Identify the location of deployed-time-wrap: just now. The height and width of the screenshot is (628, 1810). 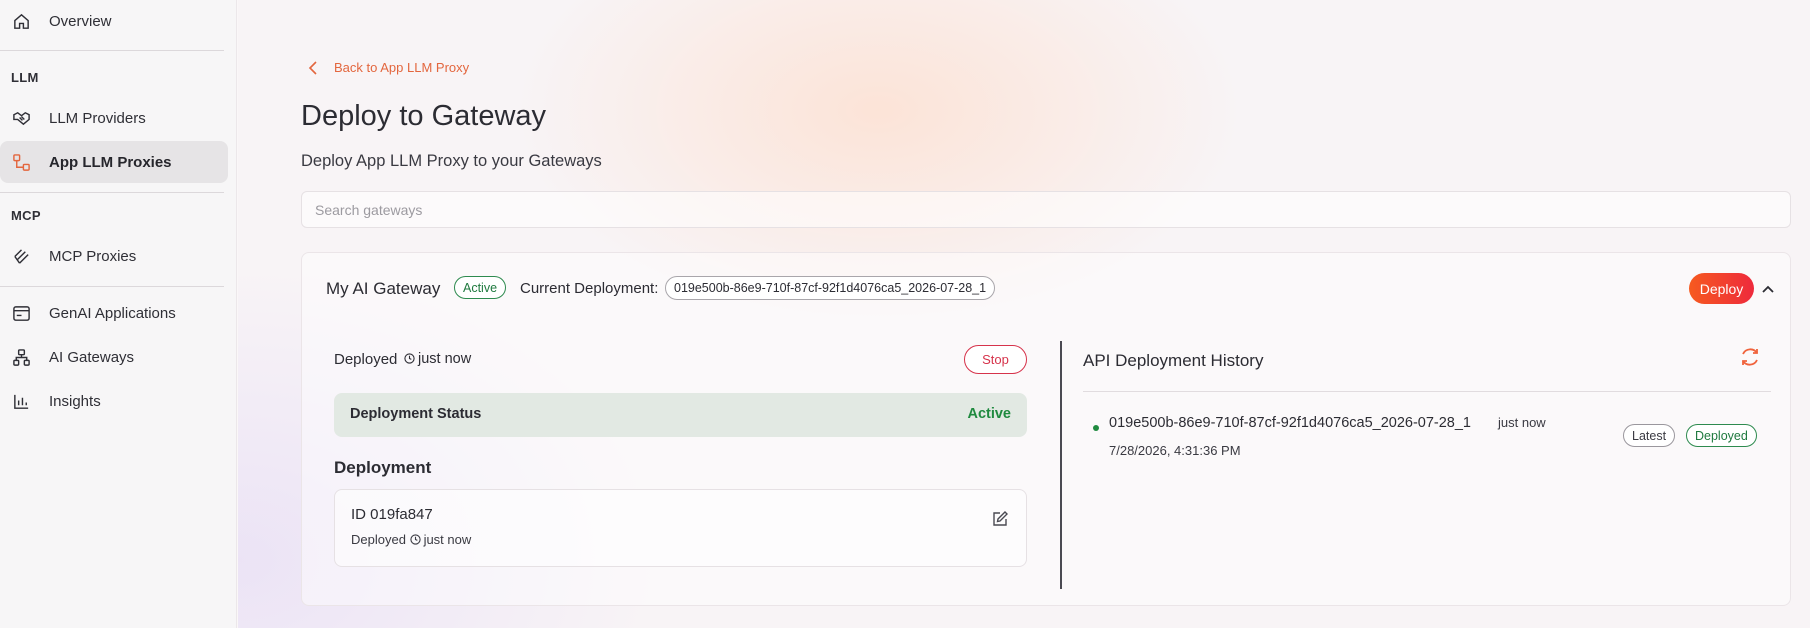
(437, 359).